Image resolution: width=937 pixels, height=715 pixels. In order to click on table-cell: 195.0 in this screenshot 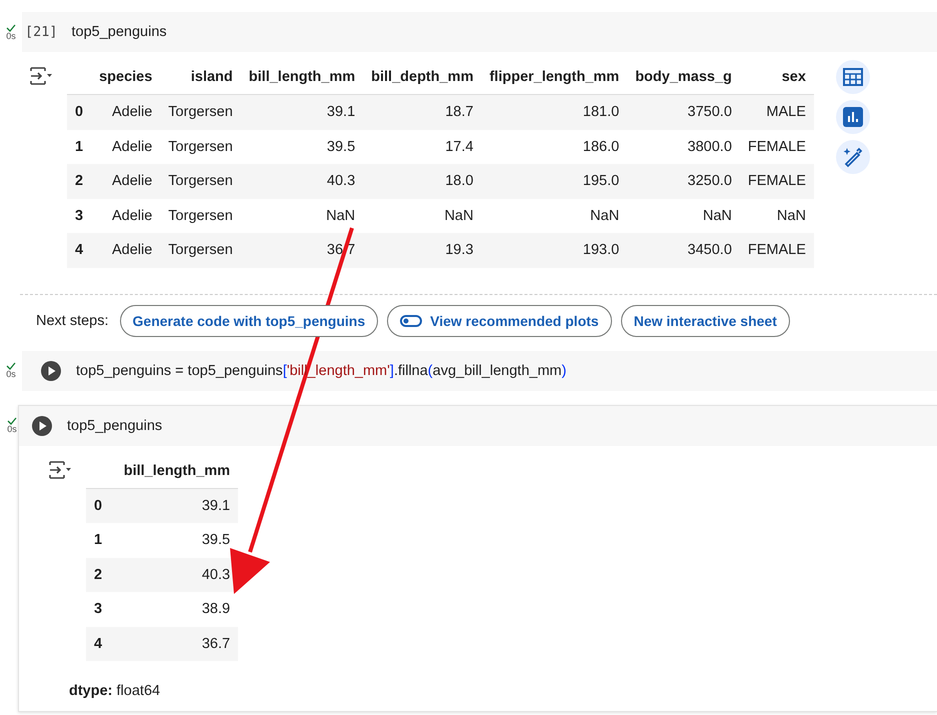, I will do `click(554, 181)`.